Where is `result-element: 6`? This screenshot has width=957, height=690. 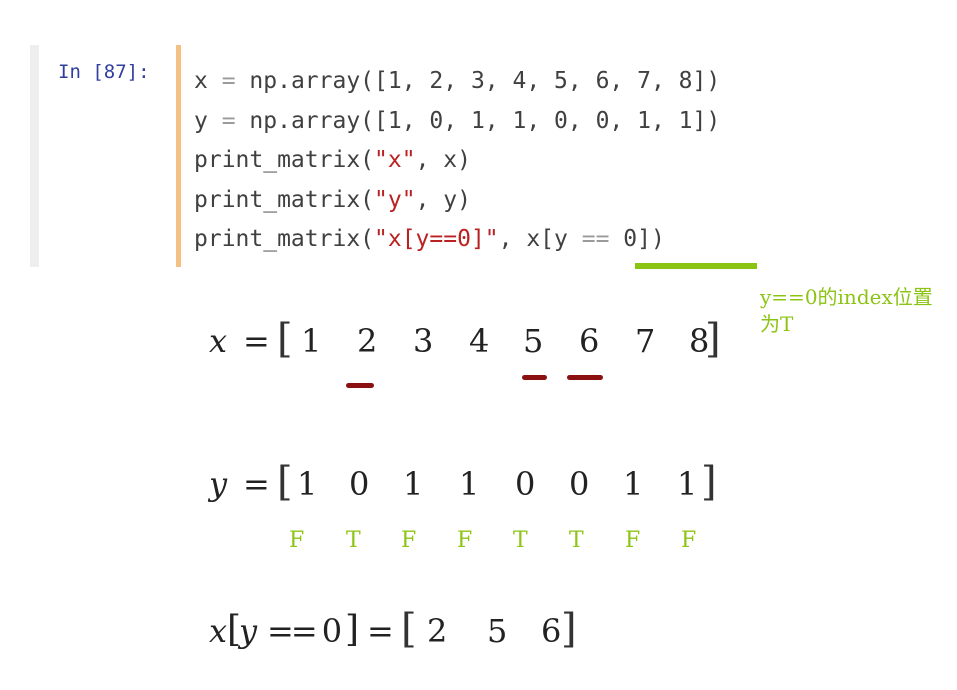 result-element: 6 is located at coordinates (551, 631).